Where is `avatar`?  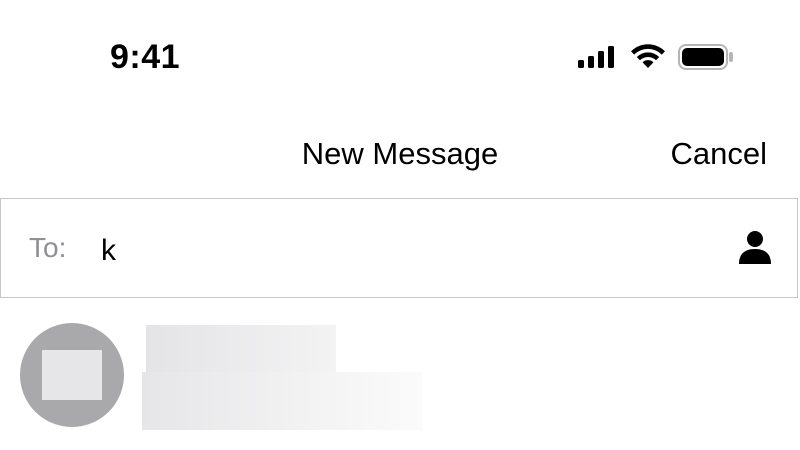 avatar is located at coordinates (72, 375).